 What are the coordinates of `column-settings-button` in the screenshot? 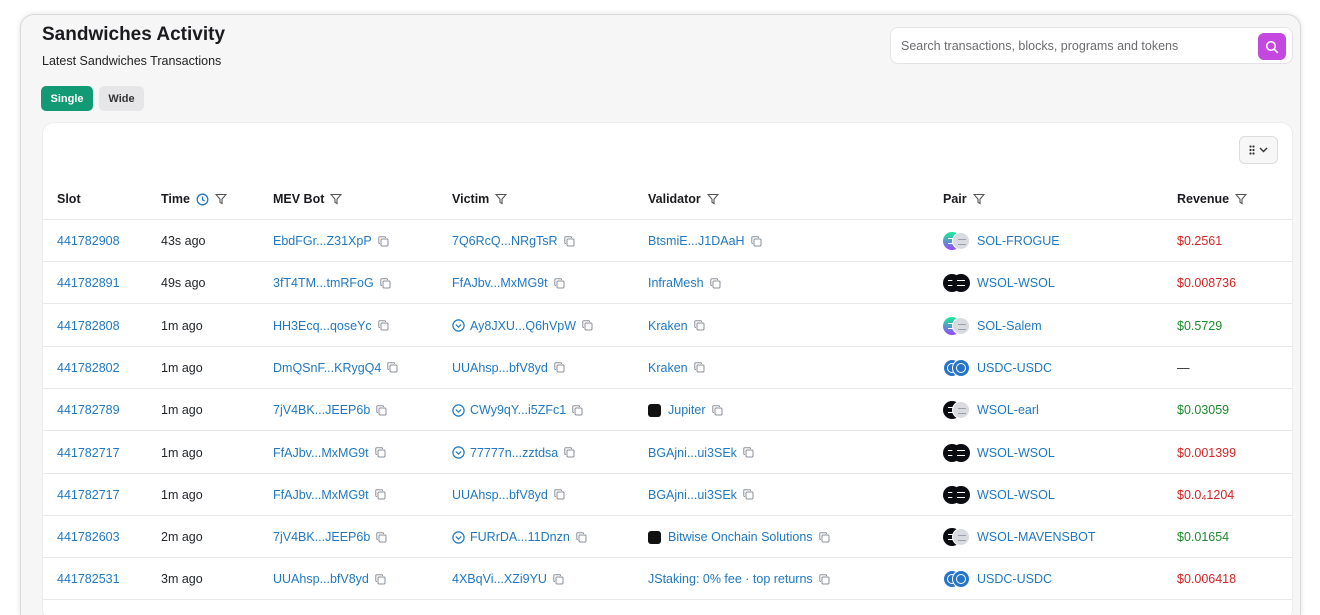 It's located at (1258, 150).